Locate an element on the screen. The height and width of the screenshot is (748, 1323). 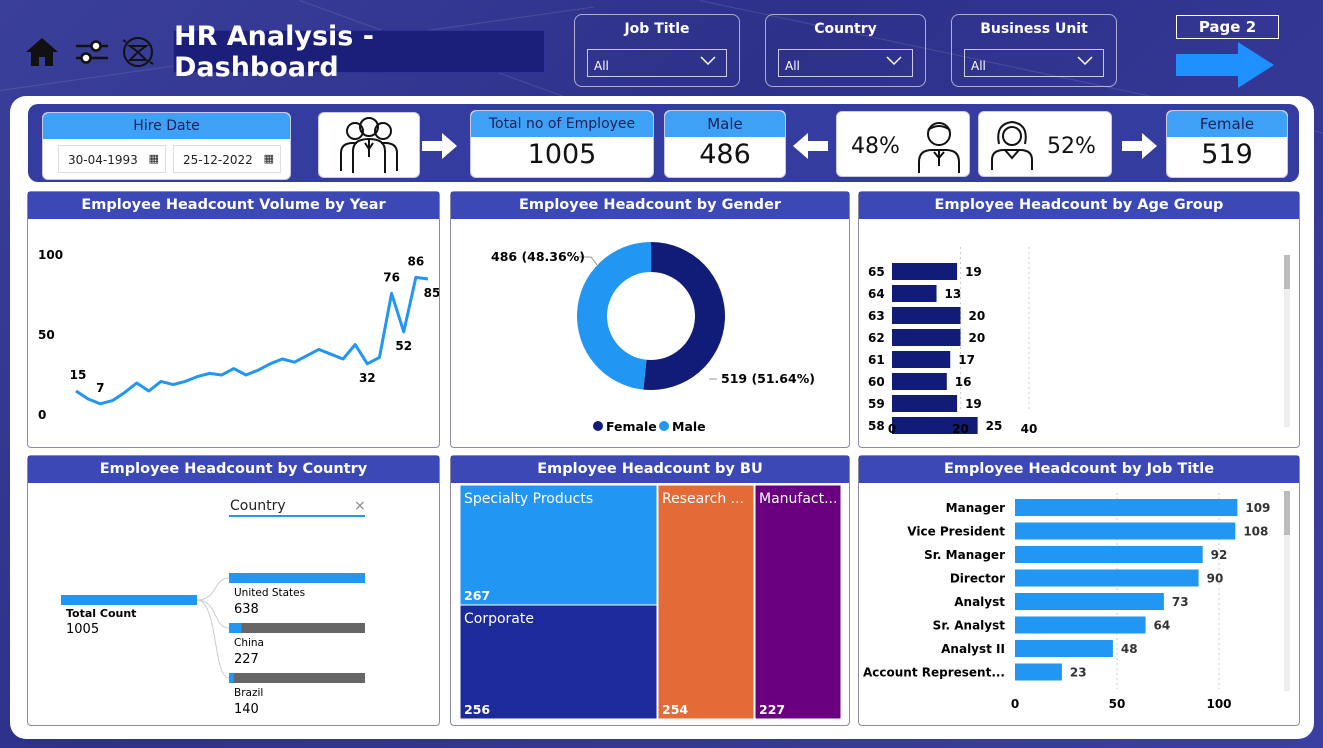
panel-title: Employee Headcount by Gender is located at coordinates (650, 205).